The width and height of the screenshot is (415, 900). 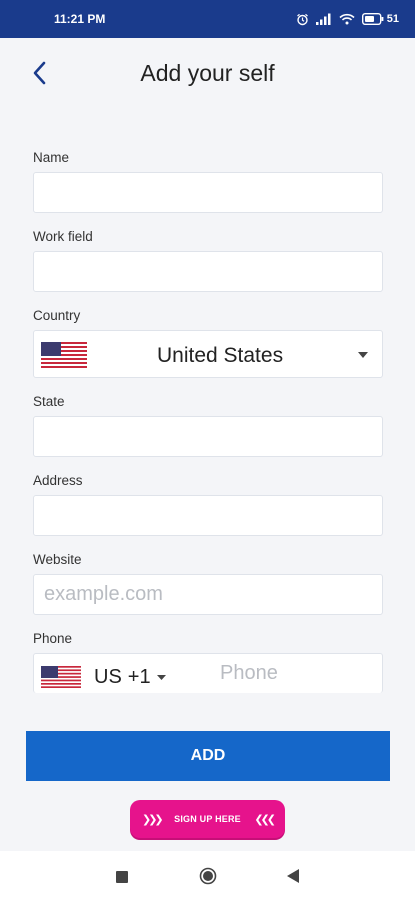 What do you see at coordinates (57, 559) in the screenshot?
I see `website-label: Website` at bounding box center [57, 559].